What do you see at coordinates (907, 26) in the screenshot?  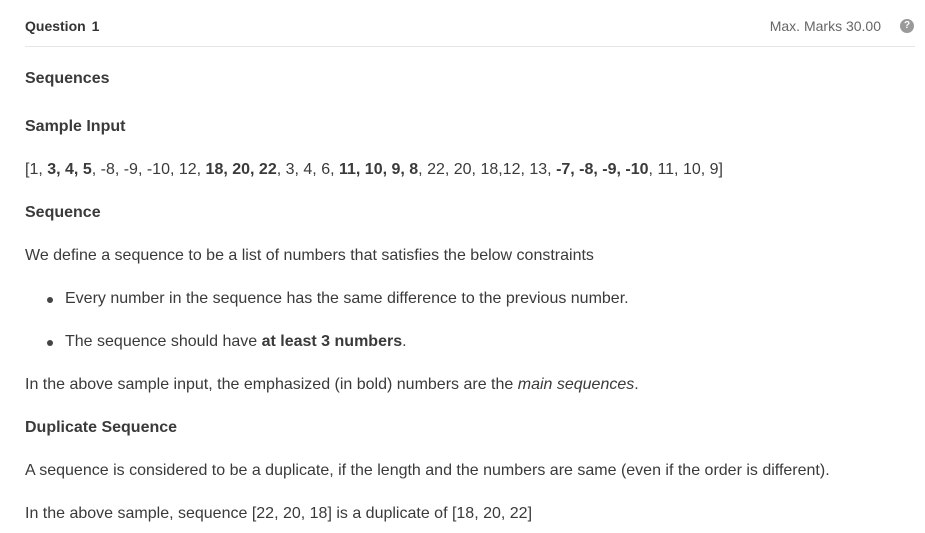 I see `question-circle-icon: ?` at bounding box center [907, 26].